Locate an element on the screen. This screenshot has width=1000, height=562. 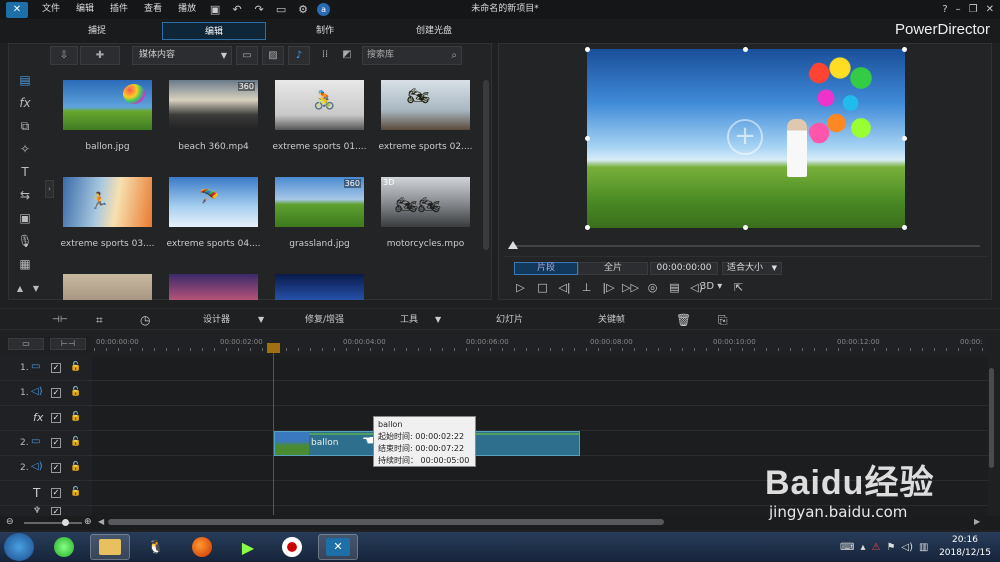
media-item-ballon: ballon.jpg is located at coordinates (107, 115).